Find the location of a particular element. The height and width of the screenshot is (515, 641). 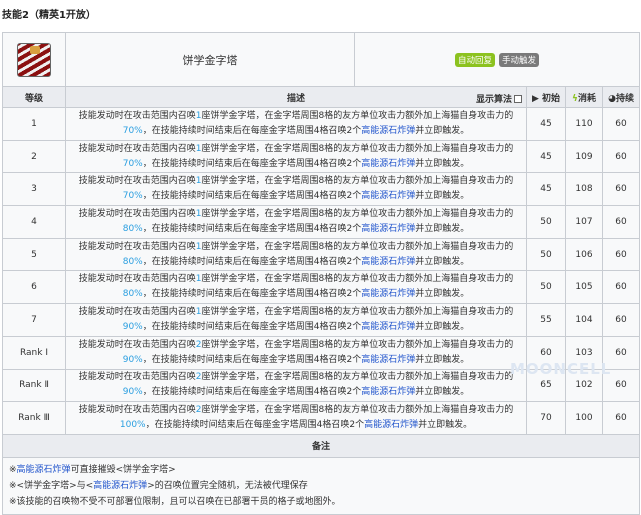

level-cell: 7 is located at coordinates (34, 320).